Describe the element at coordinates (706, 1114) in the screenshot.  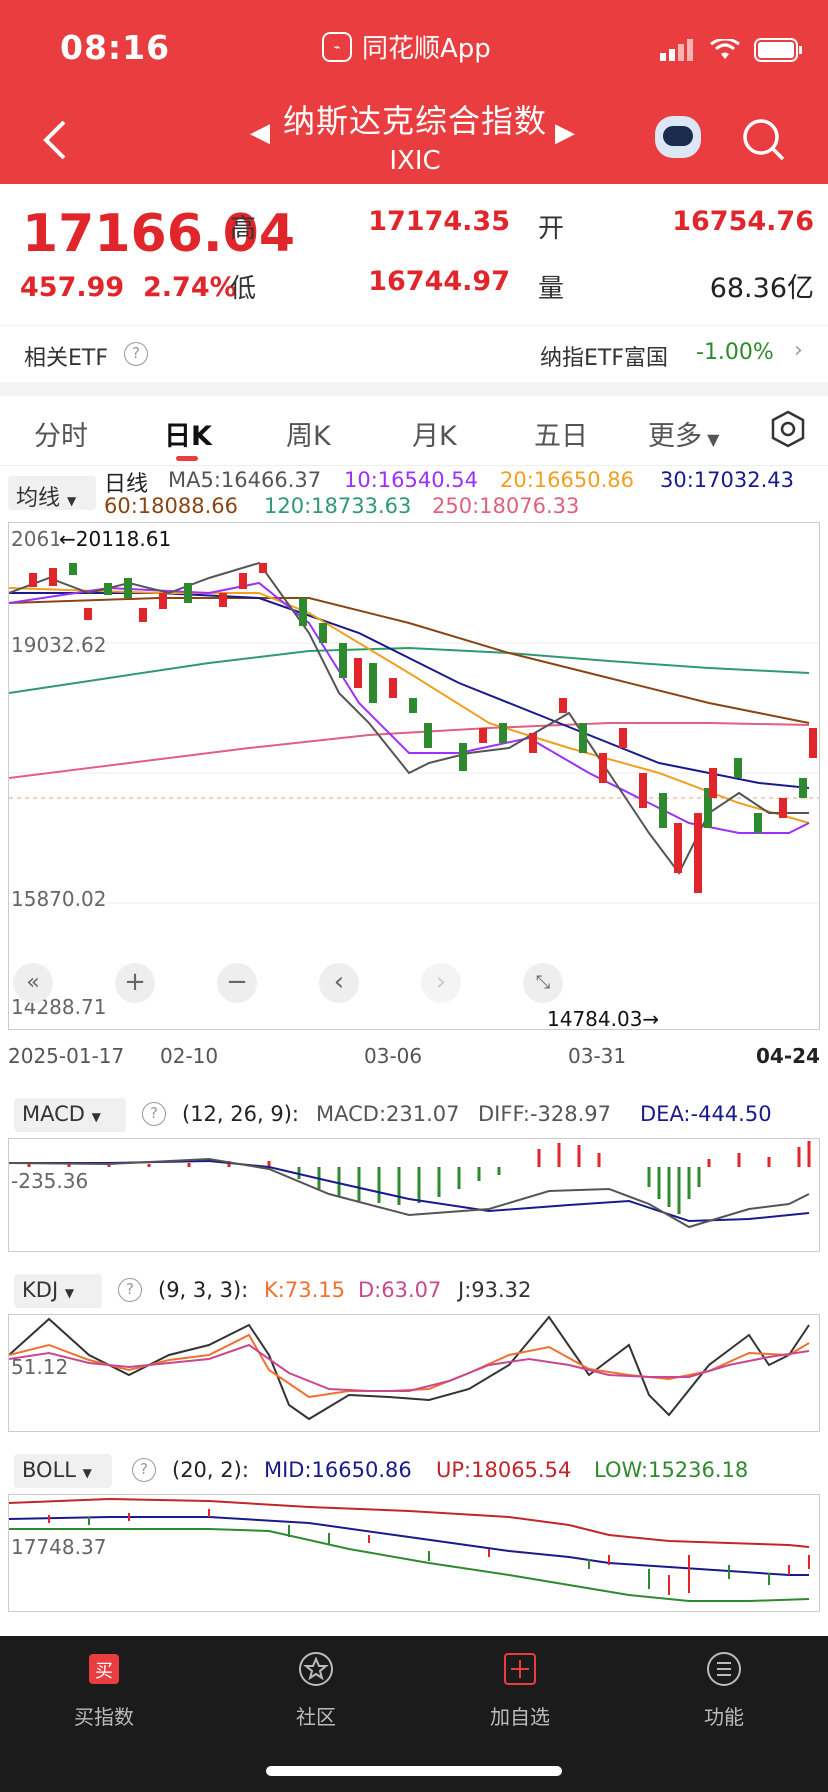
I see `dea-value: DEA:-444.50` at that location.